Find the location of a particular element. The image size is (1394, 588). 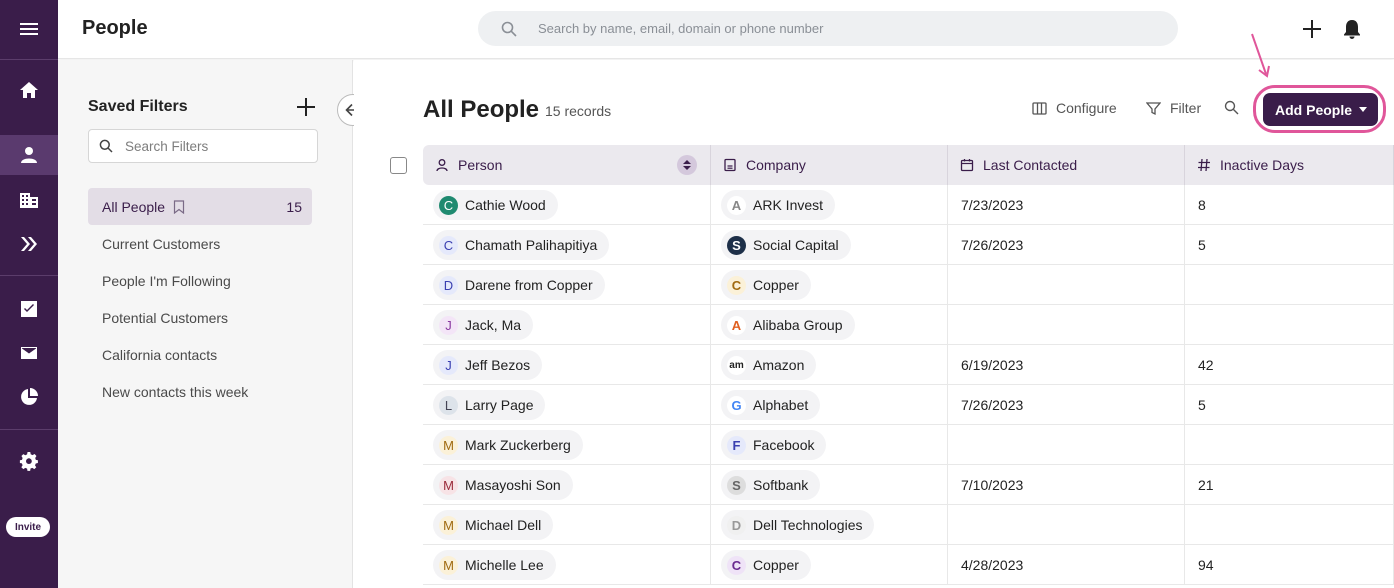

add-people-button: Add People is located at coordinates (1320, 109).